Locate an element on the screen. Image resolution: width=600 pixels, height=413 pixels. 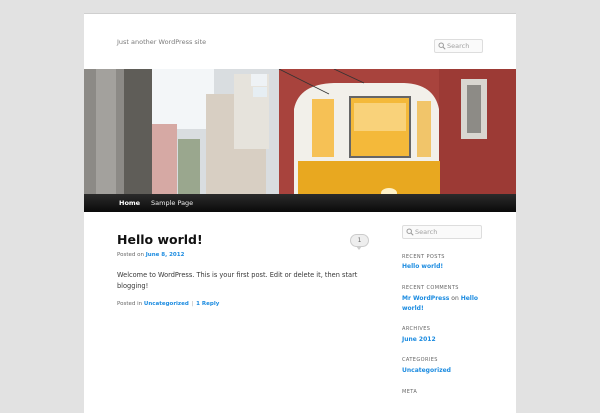
post-footer-meta: Posted in Uncategorized | 1 Reply is located at coordinates (168, 304).